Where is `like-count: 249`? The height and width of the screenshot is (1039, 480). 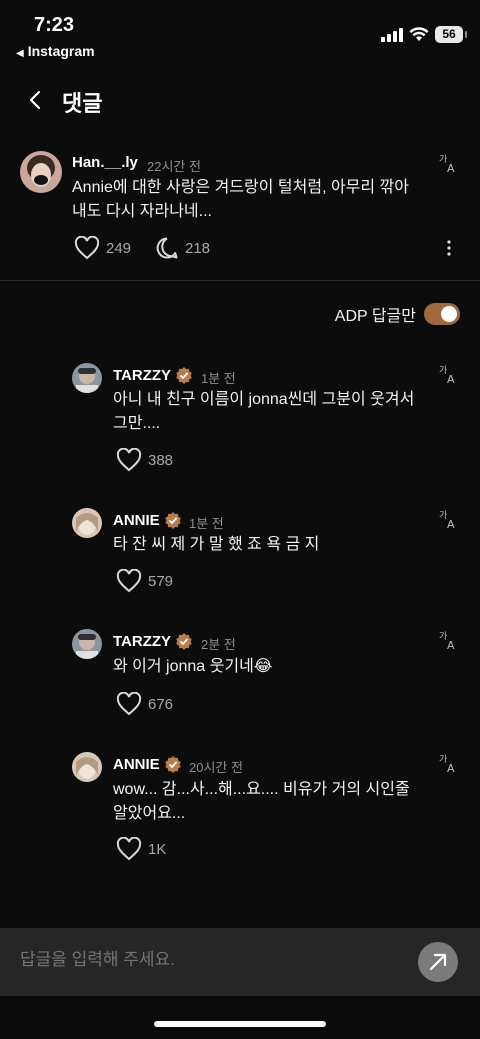
like-count: 249 is located at coordinates (119, 248).